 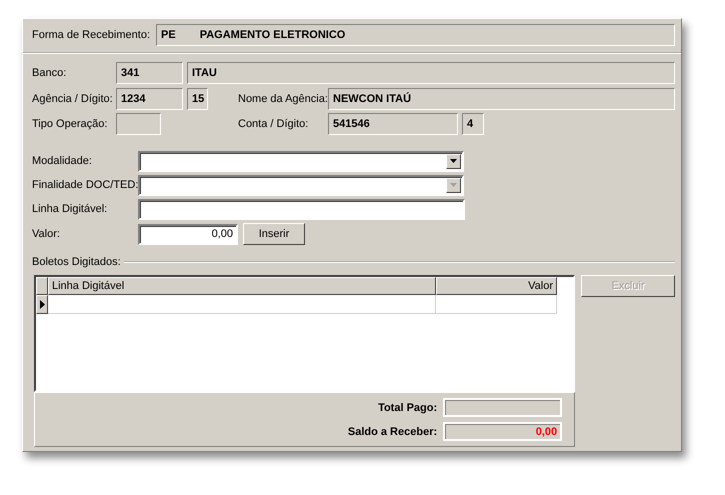 What do you see at coordinates (91, 35) in the screenshot?
I see `field-label: Forma de Recebimento:` at bounding box center [91, 35].